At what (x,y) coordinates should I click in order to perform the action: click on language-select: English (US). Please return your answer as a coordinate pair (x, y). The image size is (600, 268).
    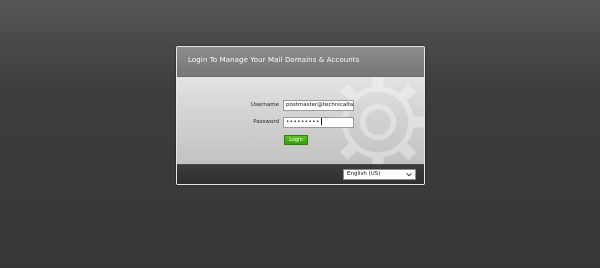
    Looking at the image, I should click on (379, 174).